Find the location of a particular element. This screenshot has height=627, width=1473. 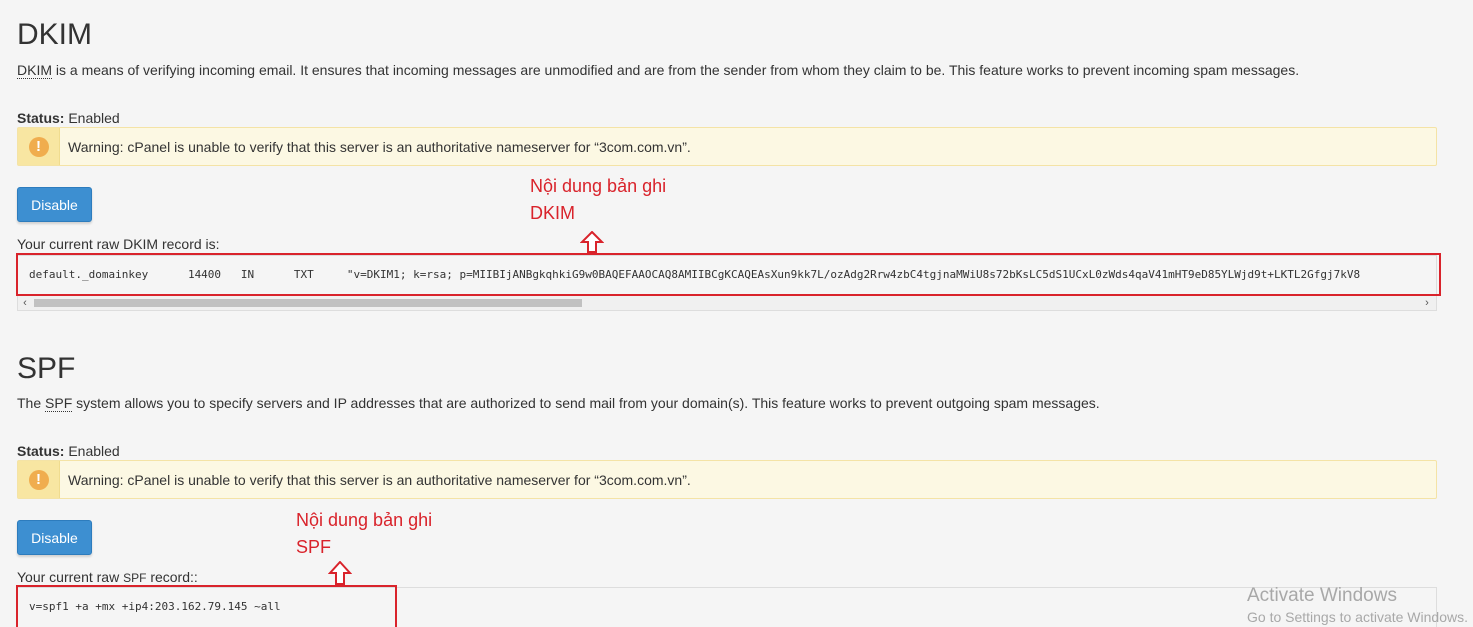

spf-description-prefix: The is located at coordinates (31, 403).